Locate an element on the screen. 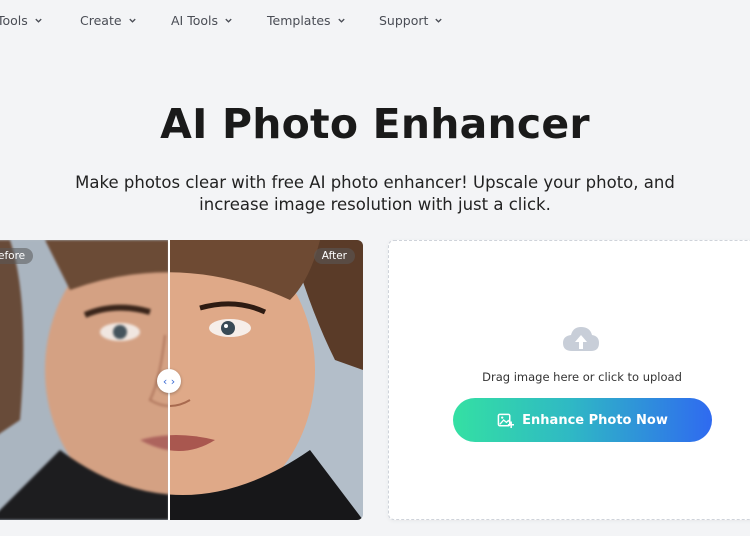  nav-item-support: Support is located at coordinates (411, 20).